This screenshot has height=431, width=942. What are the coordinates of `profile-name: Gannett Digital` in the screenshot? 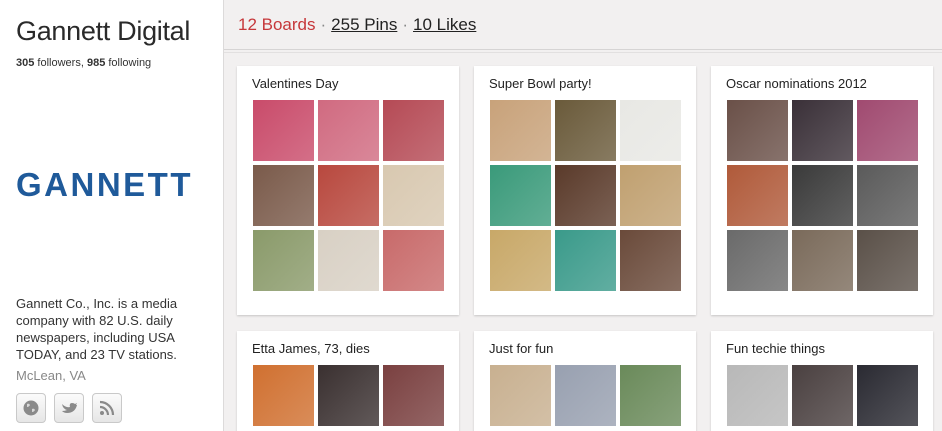 It's located at (103, 31).